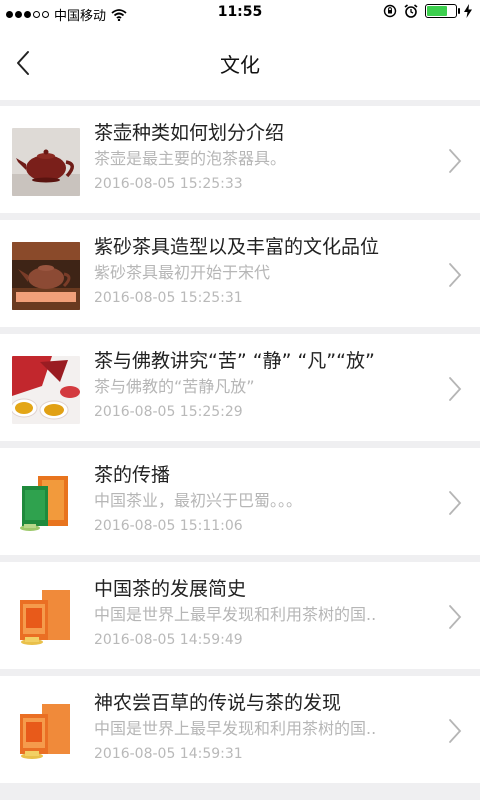 This screenshot has height=800, width=480. I want to click on status-right, so click(427, 11).